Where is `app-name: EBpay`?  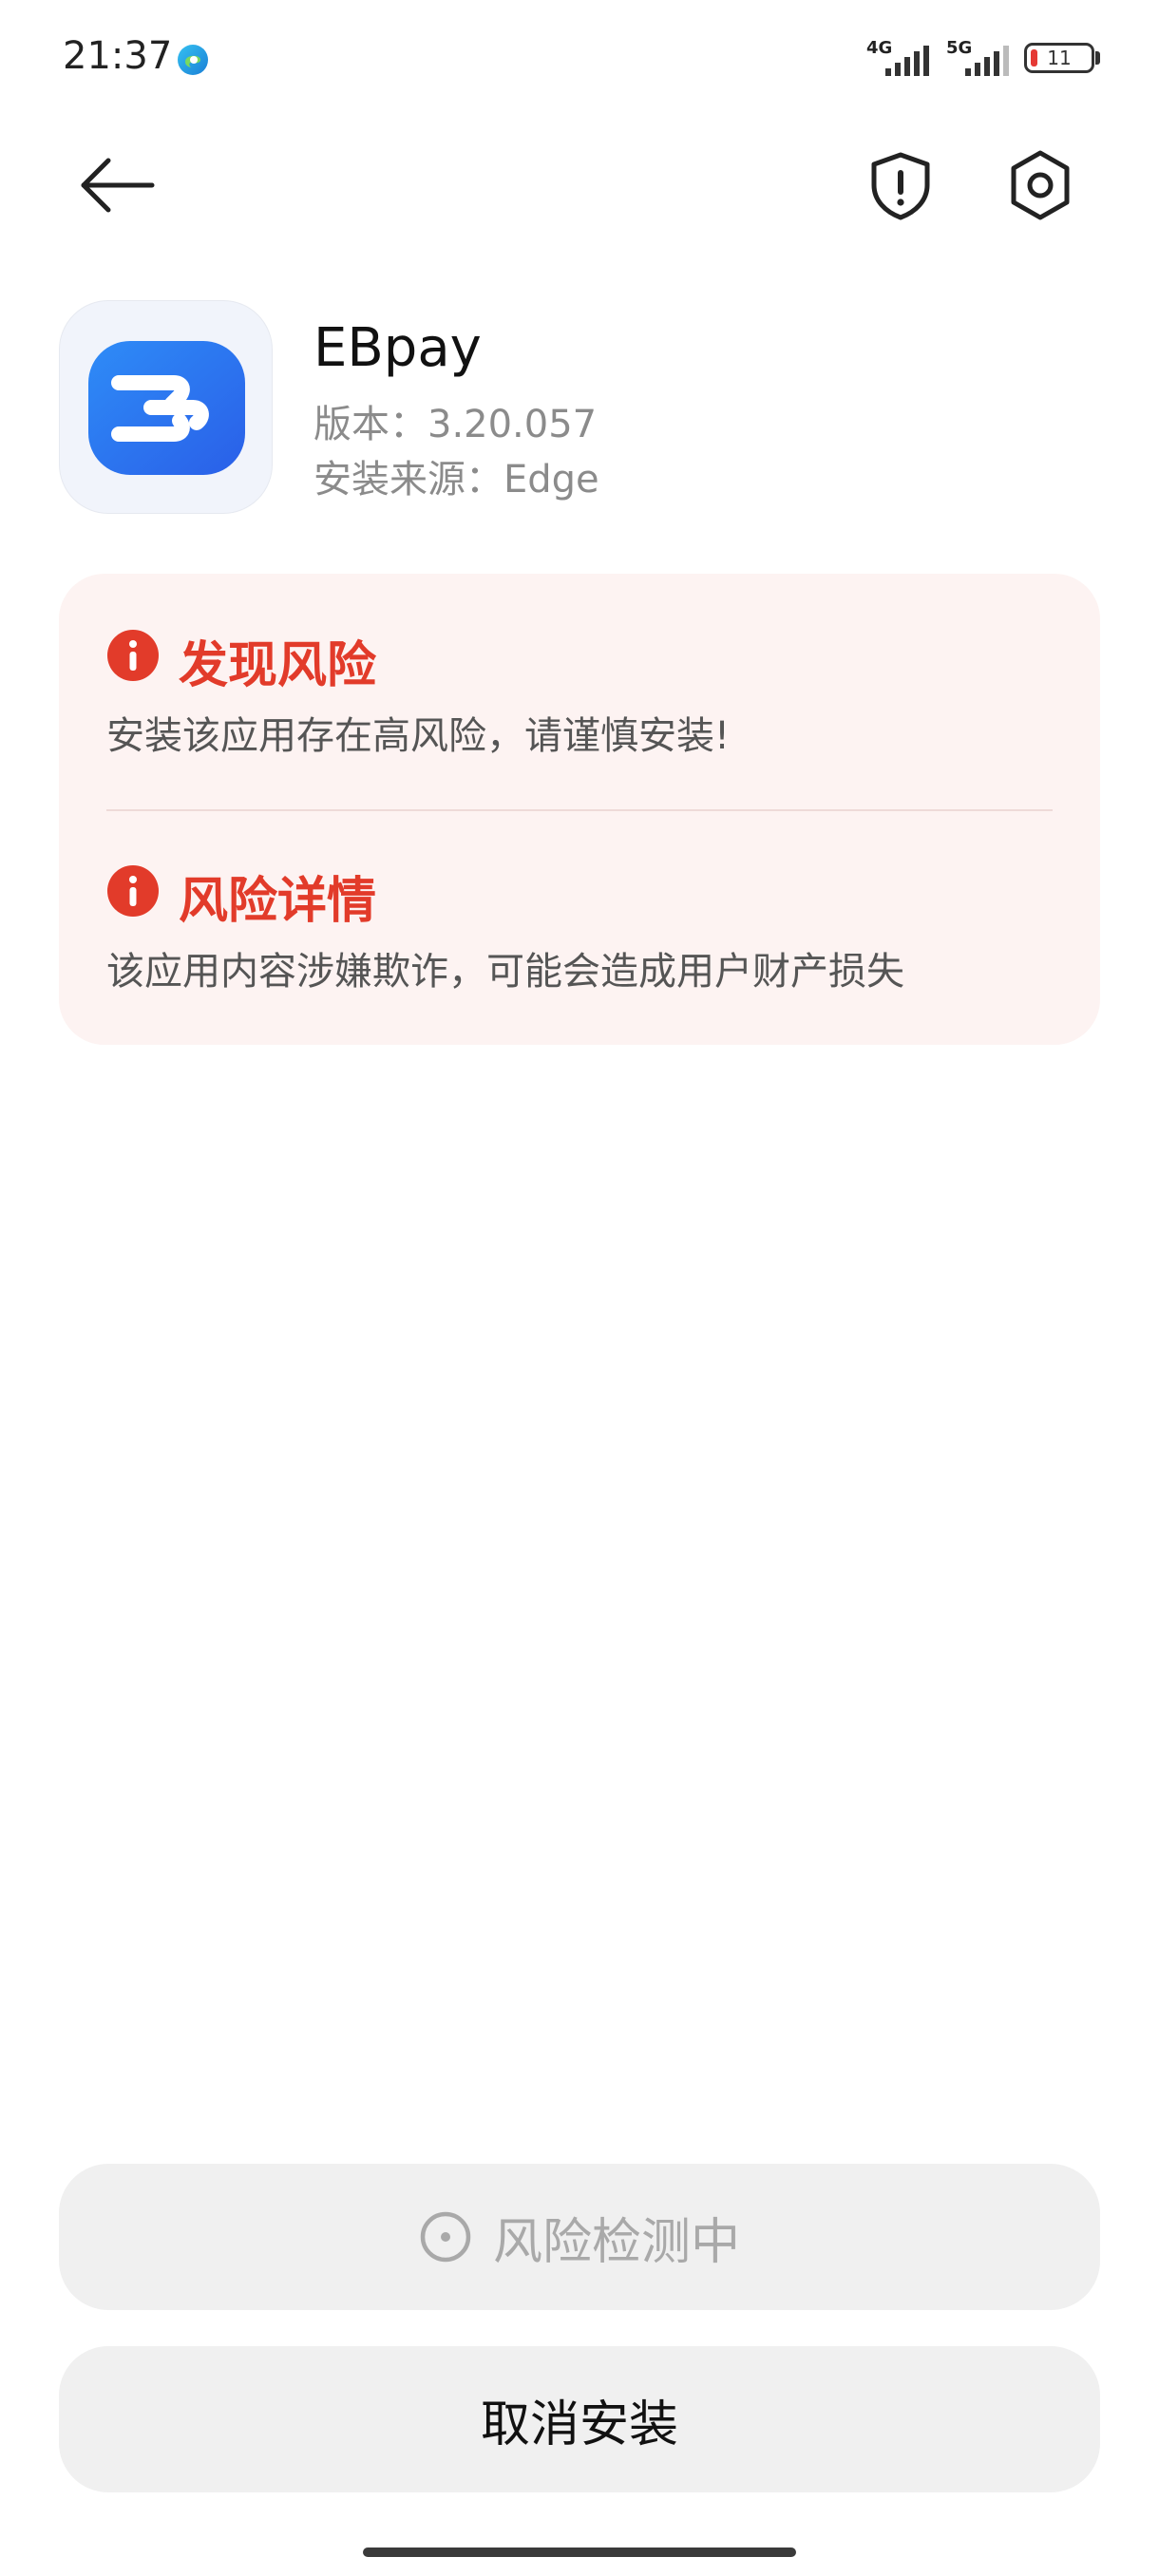
app-name: EBpay is located at coordinates (398, 348).